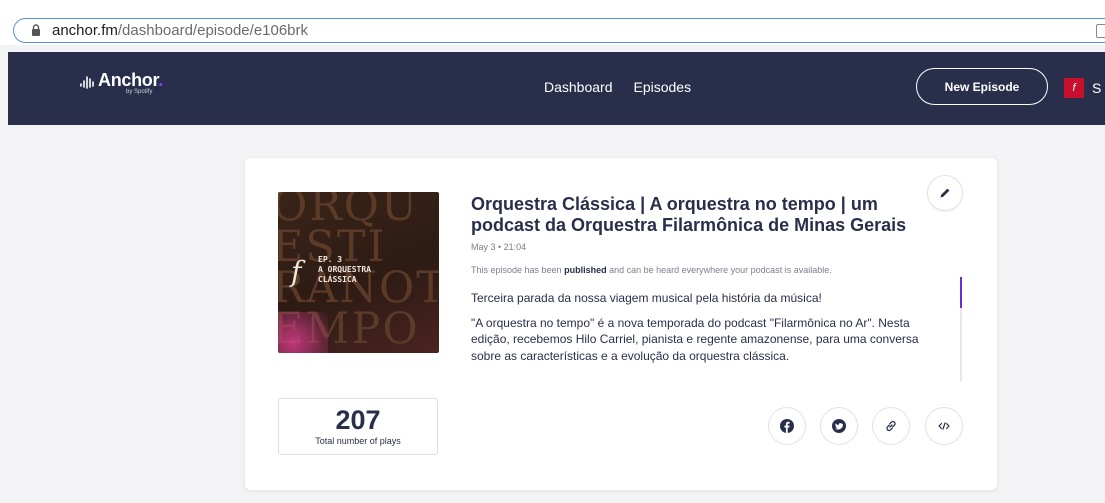 This screenshot has height=503, width=1105. I want to click on plays-stat: 207 Total number of plays, so click(358, 426).